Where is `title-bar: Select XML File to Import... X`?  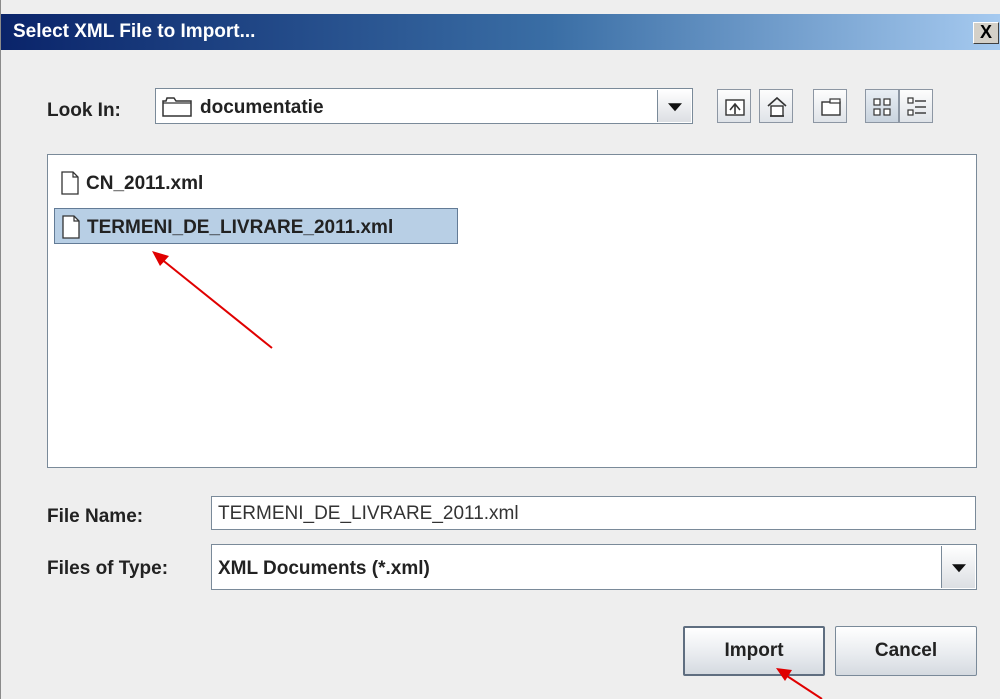 title-bar: Select XML File to Import... X is located at coordinates (500, 32).